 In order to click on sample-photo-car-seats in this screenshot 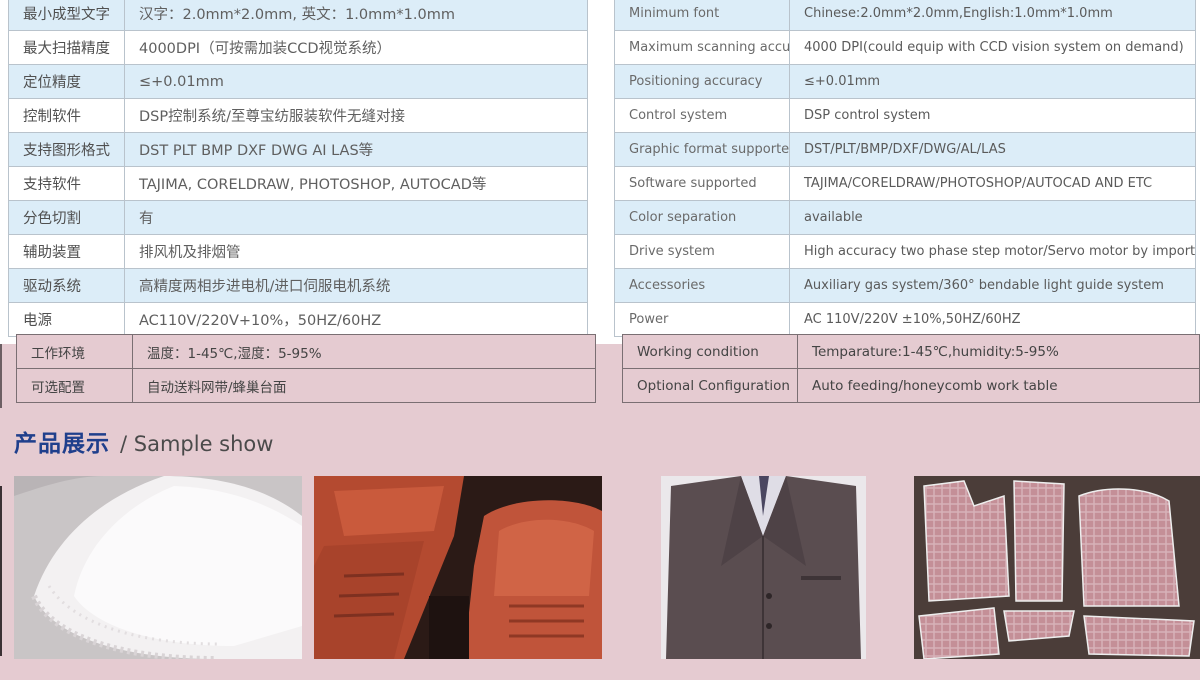, I will do `click(458, 567)`.